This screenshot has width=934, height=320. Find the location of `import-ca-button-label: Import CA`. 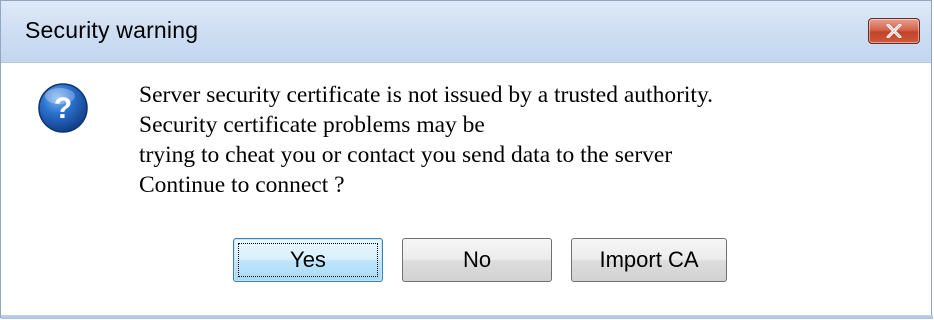

import-ca-button-label: Import CA is located at coordinates (649, 259).